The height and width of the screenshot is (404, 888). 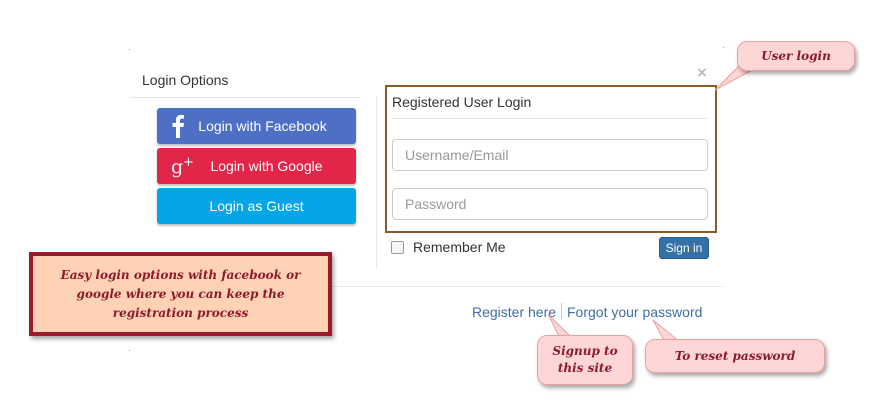 I want to click on signup-callout-line: Signup to, so click(x=585, y=351).